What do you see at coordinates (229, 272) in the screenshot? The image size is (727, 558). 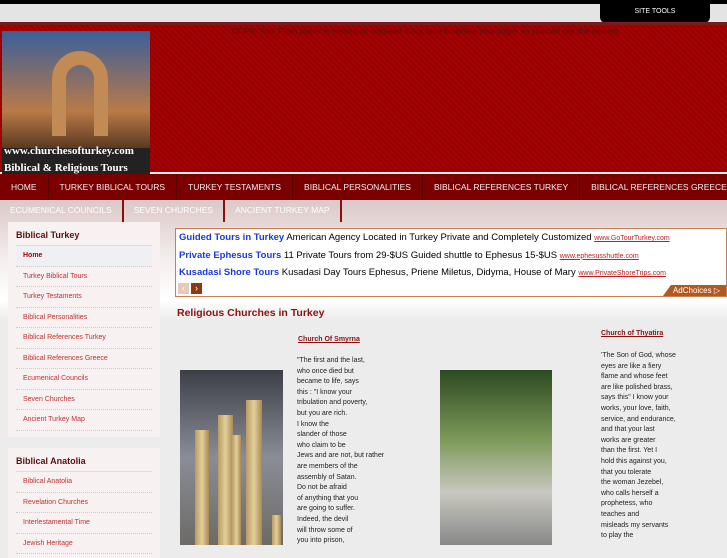 I see `ad-title: Kusadasi Shore Tours` at bounding box center [229, 272].